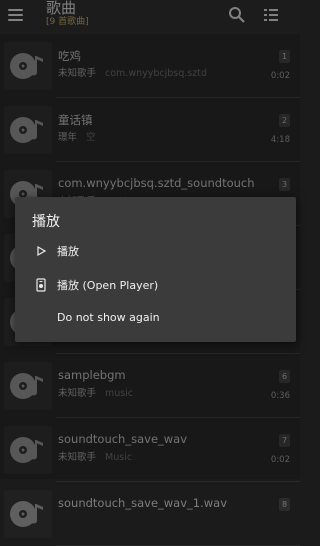 This screenshot has height=546, width=320. Describe the element at coordinates (108, 317) in the screenshot. I see `dialog-item-label: Do not show again` at that location.